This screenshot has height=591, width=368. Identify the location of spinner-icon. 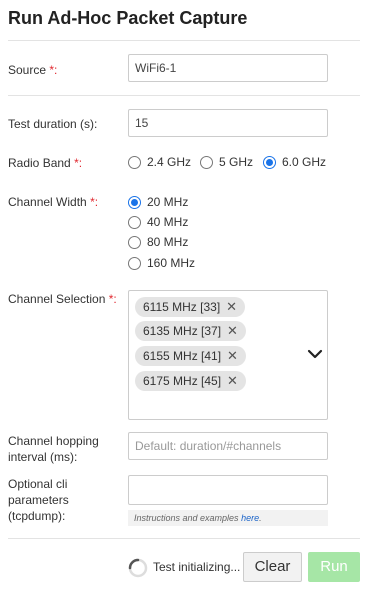
(138, 568).